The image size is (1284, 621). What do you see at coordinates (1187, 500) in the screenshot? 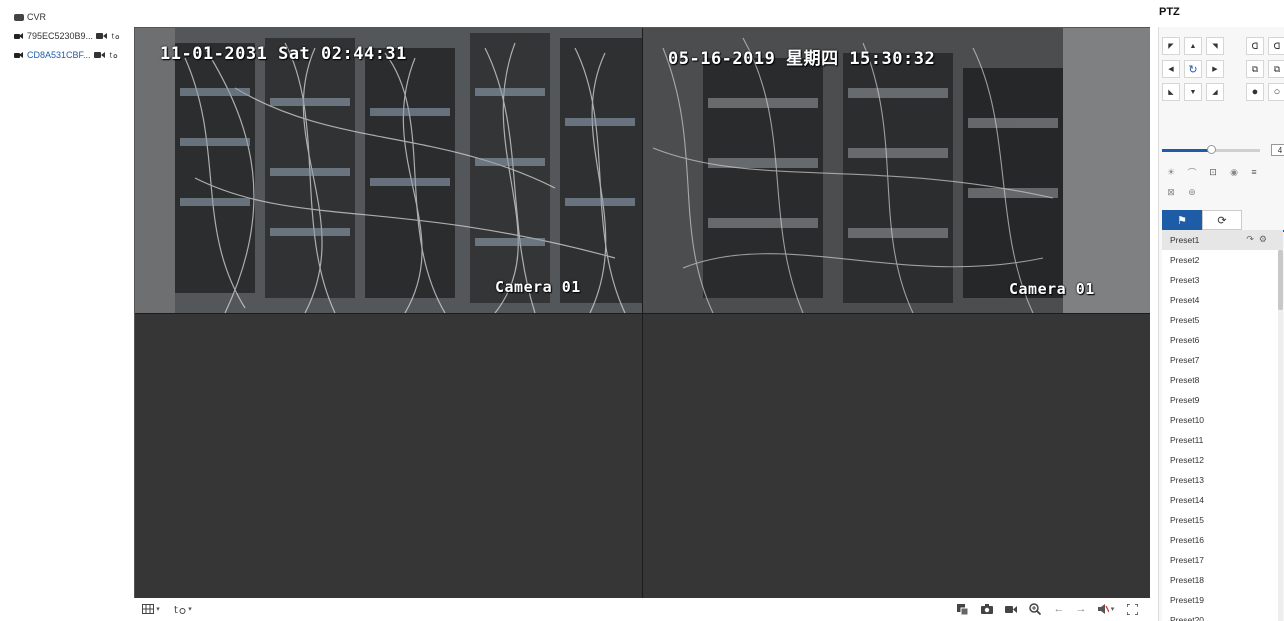
I see `preset-item-label: Preset14` at bounding box center [1187, 500].